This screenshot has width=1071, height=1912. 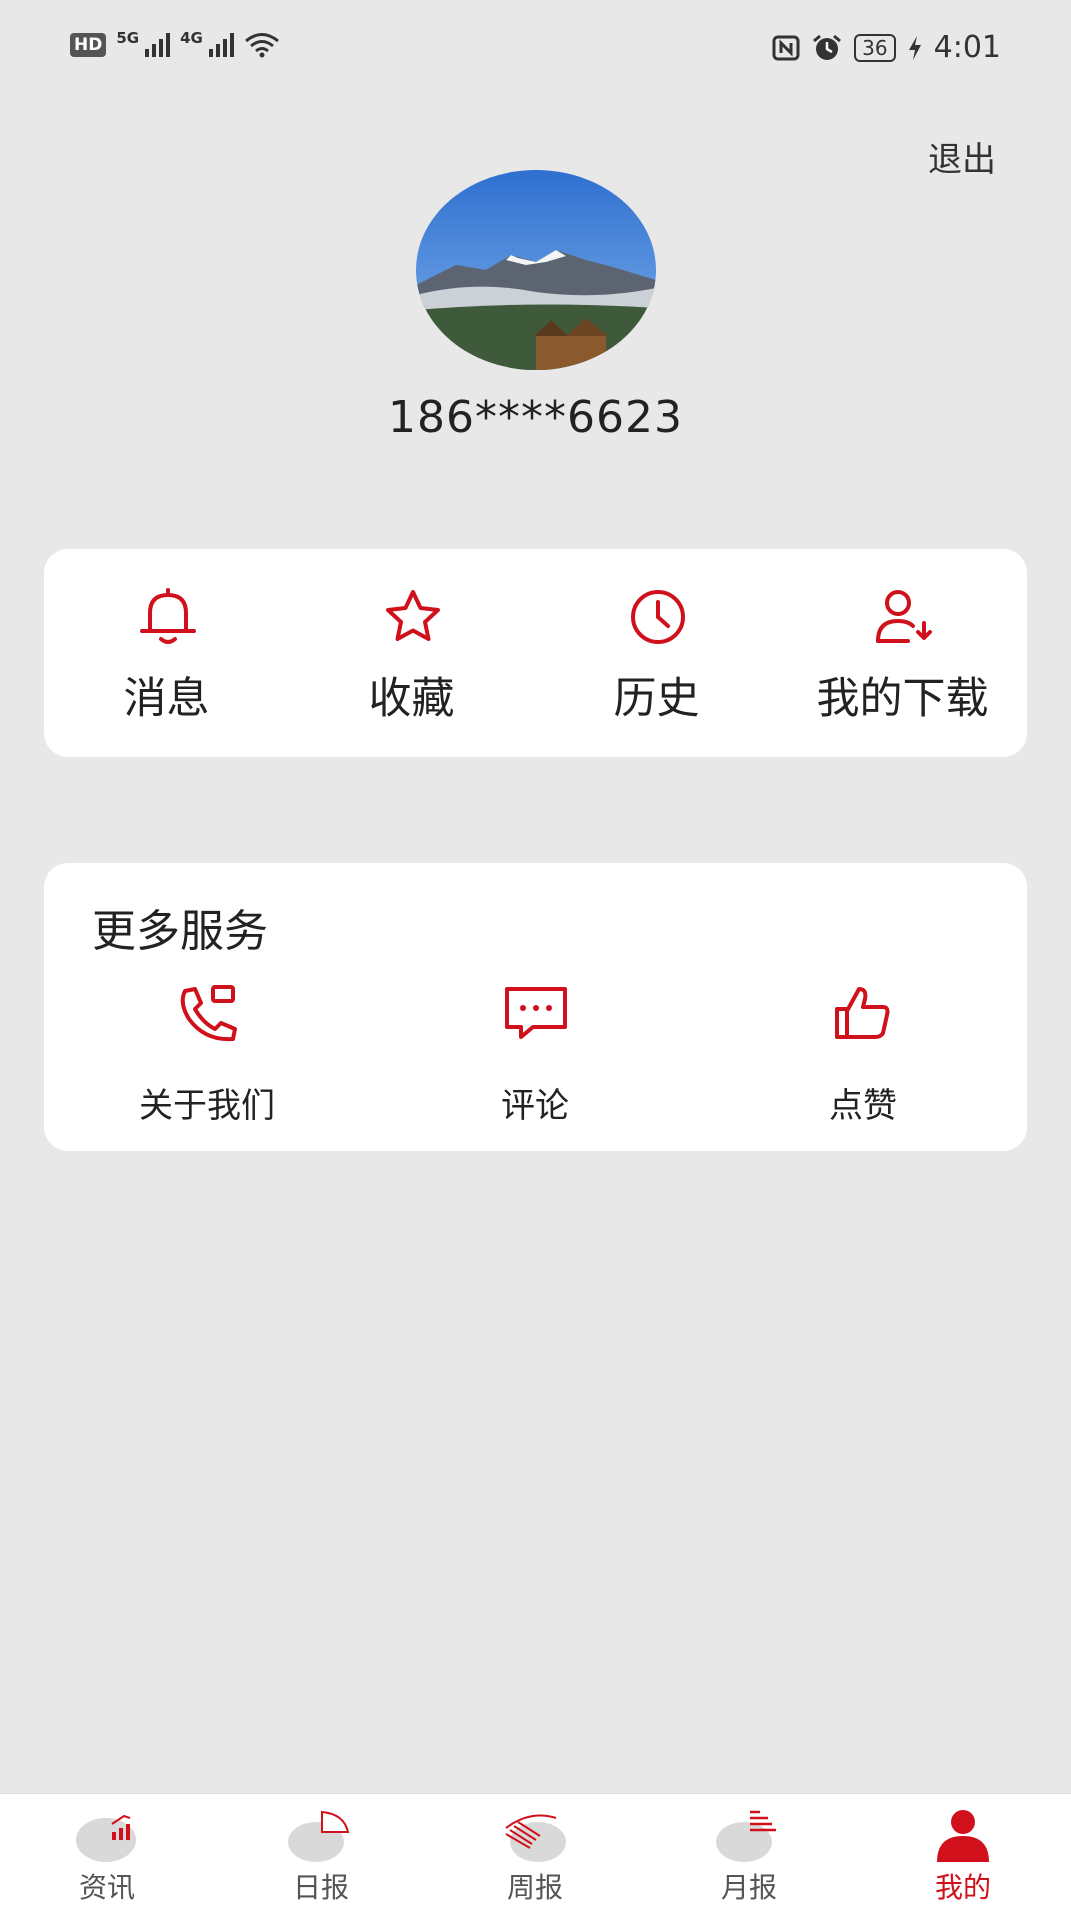 I want to click on service-comments: 评论, so click(x=535, y=1058).